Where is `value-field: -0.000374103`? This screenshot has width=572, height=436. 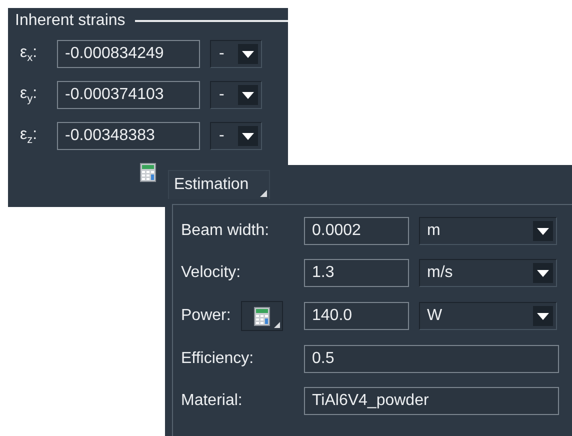 value-field: -0.000374103 is located at coordinates (128, 95).